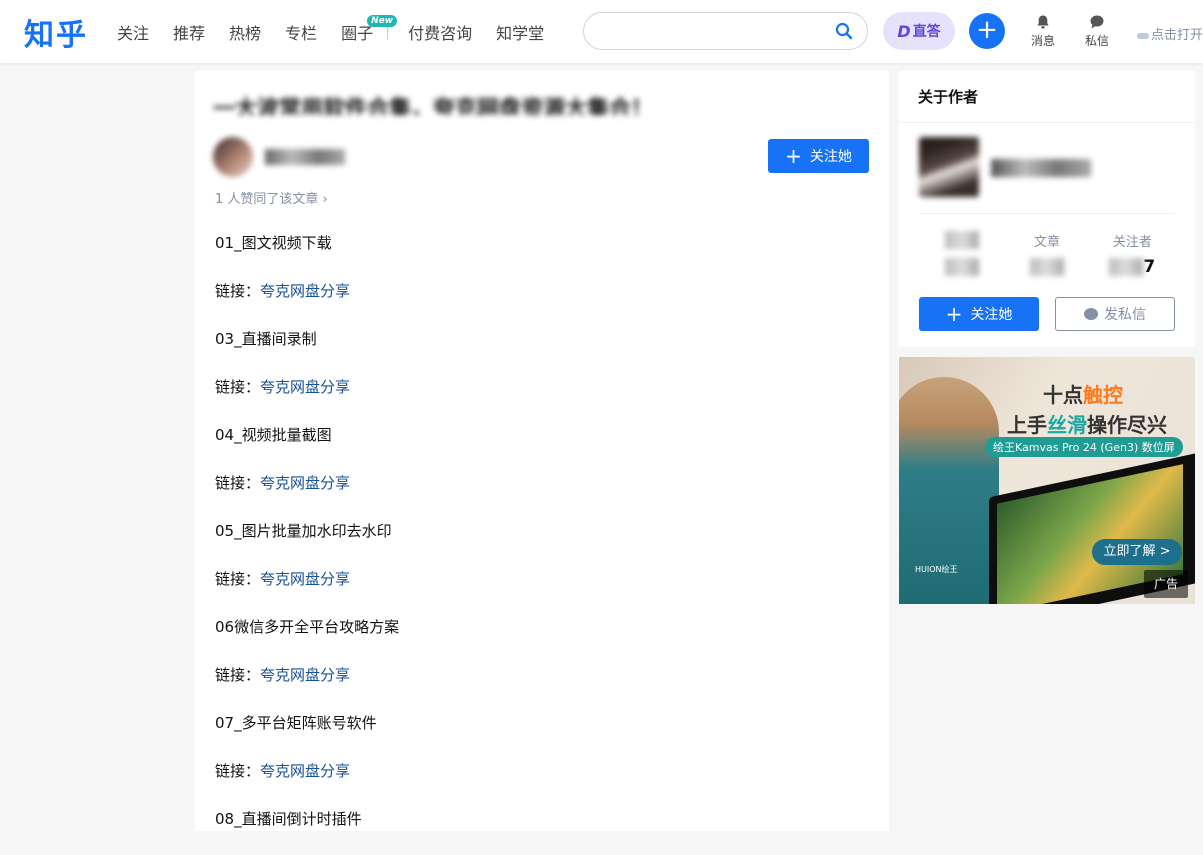 This screenshot has height=855, width=1203. What do you see at coordinates (1097, 31) in the screenshot?
I see `dm-button: 私信` at bounding box center [1097, 31].